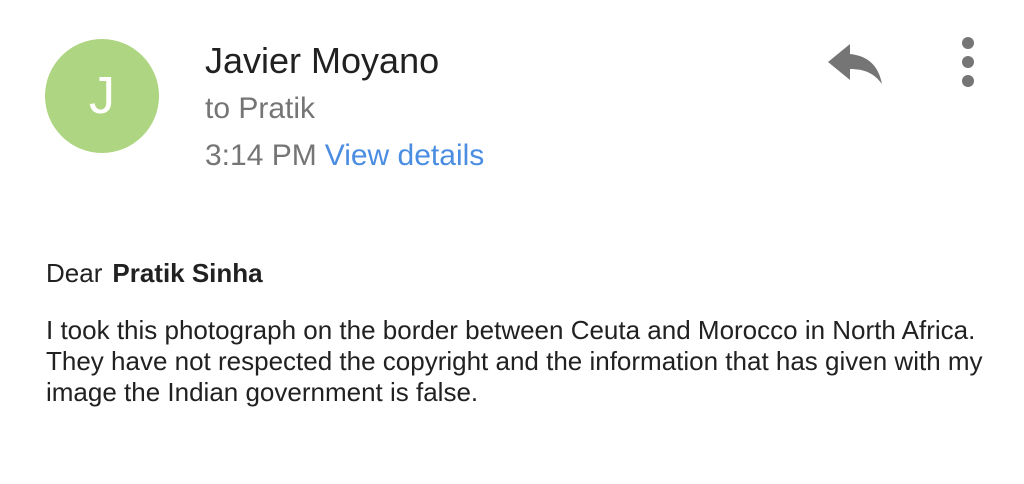  I want to click on avatar-initial: J, so click(102, 96).